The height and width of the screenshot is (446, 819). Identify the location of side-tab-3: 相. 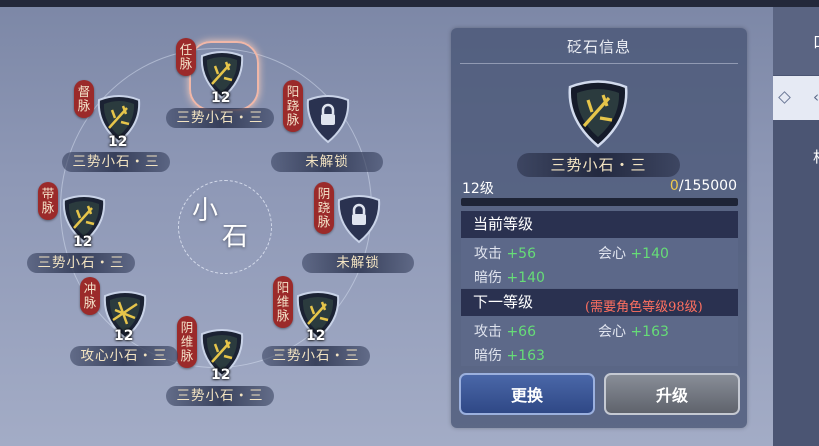
(816, 156).